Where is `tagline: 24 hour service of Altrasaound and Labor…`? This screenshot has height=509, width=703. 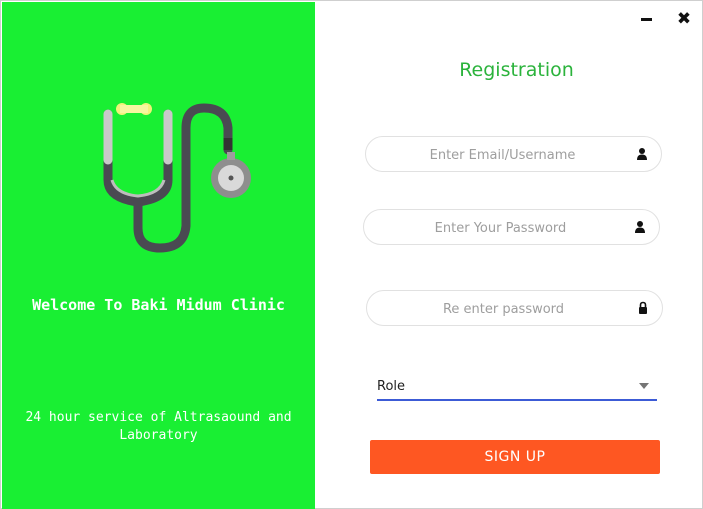 tagline: 24 hour service of Altrasaound and Labor… is located at coordinates (158, 427).